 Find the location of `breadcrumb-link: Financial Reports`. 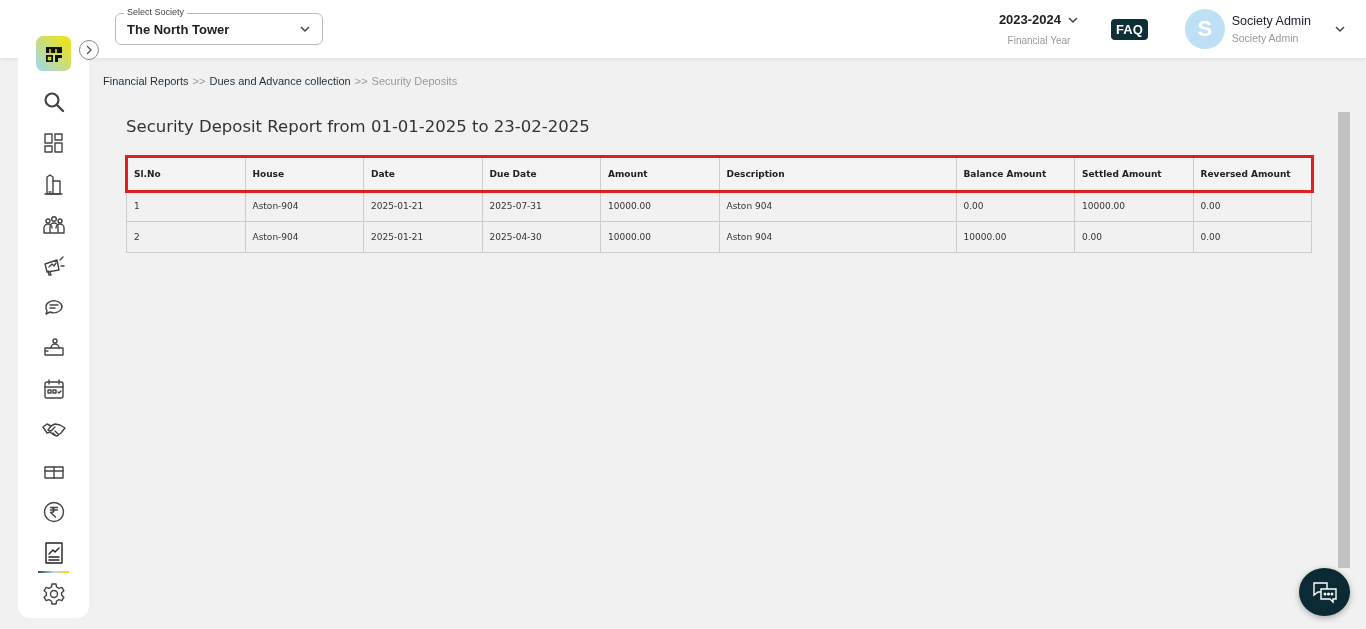

breadcrumb-link: Financial Reports is located at coordinates (146, 81).